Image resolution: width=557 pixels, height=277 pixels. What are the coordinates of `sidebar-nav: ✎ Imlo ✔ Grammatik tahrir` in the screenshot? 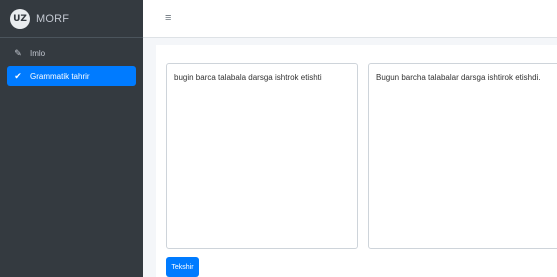 It's located at (71, 62).